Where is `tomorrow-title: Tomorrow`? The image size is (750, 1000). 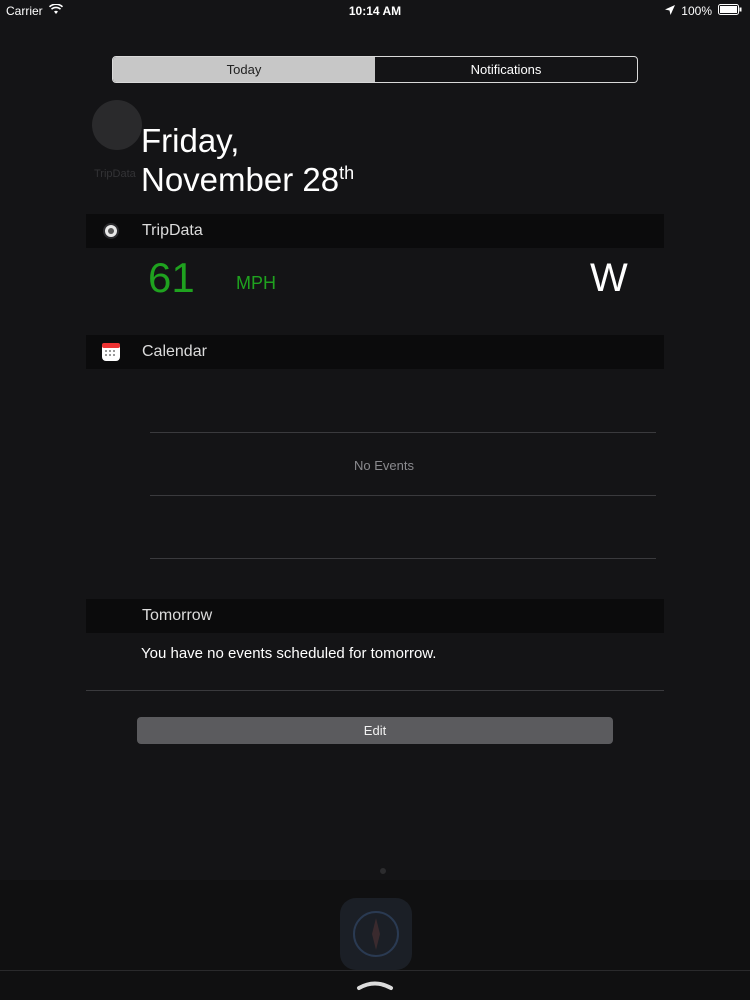 tomorrow-title: Tomorrow is located at coordinates (177, 615).